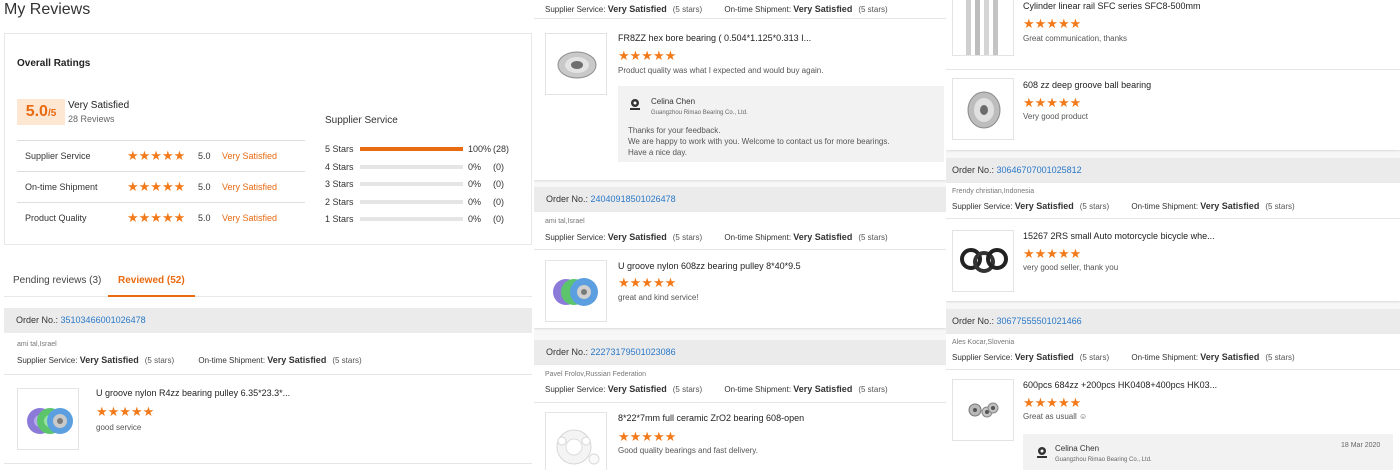  What do you see at coordinates (61, 187) in the screenshot?
I see `rating-row-label: On-time Shipment` at bounding box center [61, 187].